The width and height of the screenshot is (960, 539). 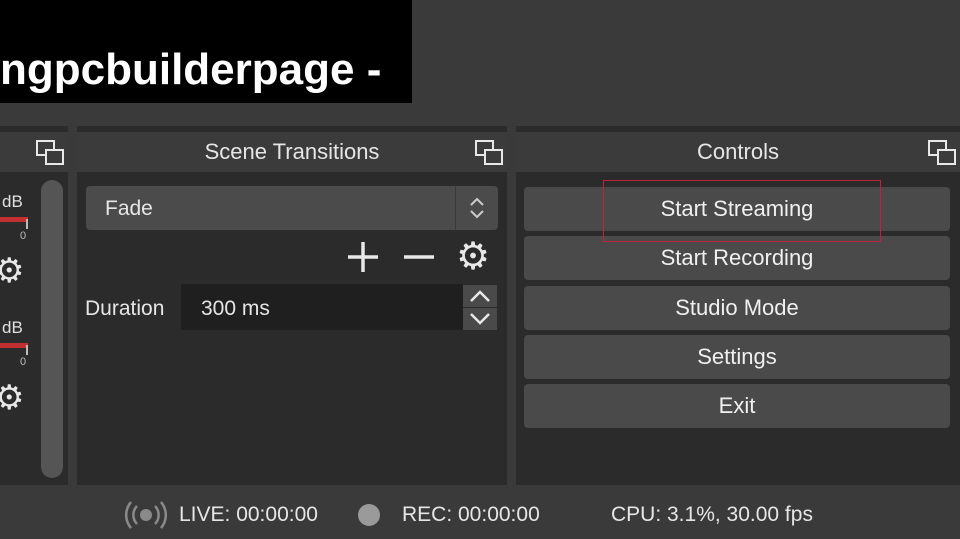 What do you see at coordinates (737, 258) in the screenshot?
I see `start-recording-button: Start Recording` at bounding box center [737, 258].